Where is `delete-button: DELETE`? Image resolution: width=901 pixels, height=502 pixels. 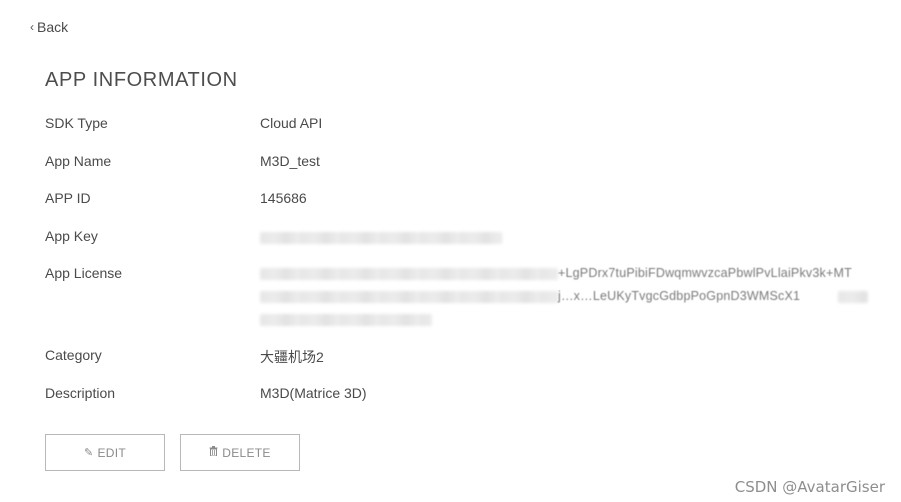 delete-button: DELETE is located at coordinates (240, 452).